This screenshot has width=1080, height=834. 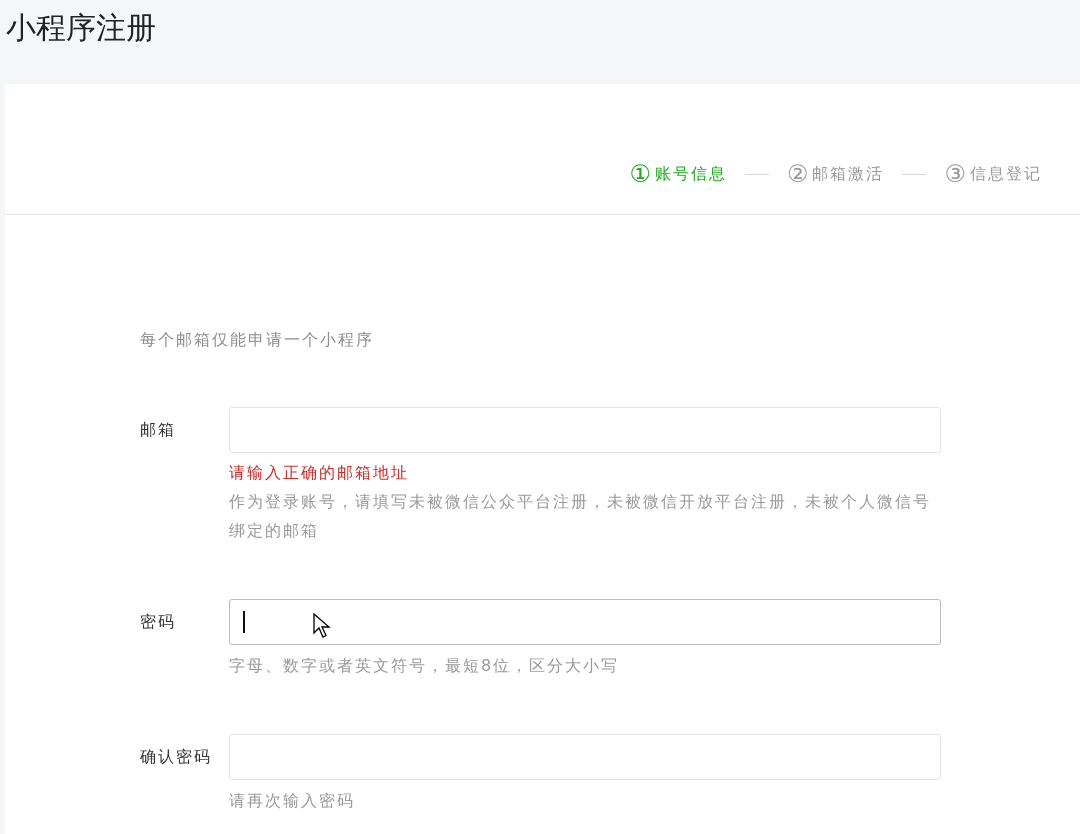 What do you see at coordinates (835, 174) in the screenshot?
I see `step-indicator: ② 邮箱激活` at bounding box center [835, 174].